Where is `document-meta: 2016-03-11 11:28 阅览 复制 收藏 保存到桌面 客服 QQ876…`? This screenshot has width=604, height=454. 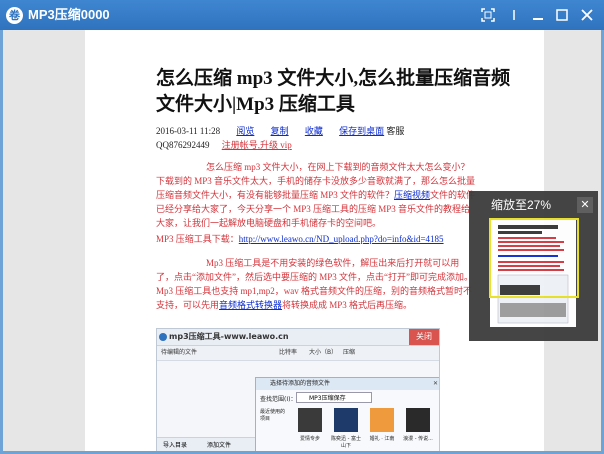
document-meta: 2016-03-11 11:28 阅览 复制 收藏 保存到桌面 客服 QQ876… is located at coordinates (331, 138).